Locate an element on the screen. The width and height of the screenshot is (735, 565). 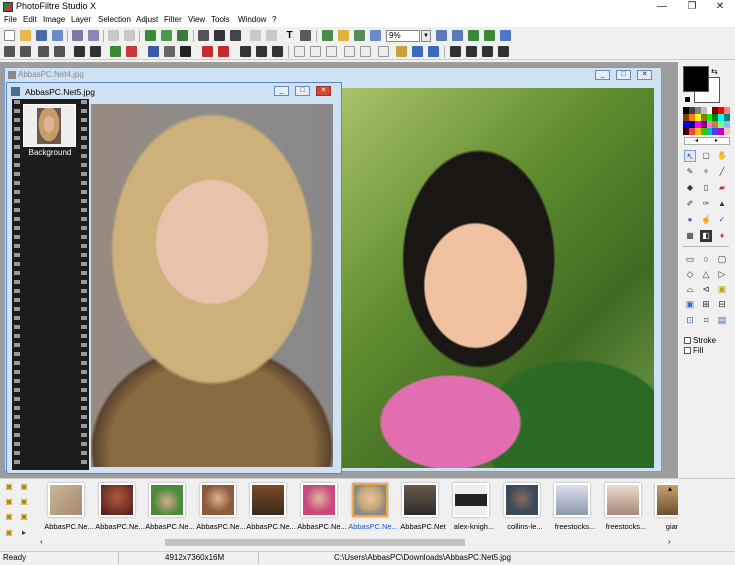
smudge-tool-icon: ☝ is located at coordinates (706, 220).